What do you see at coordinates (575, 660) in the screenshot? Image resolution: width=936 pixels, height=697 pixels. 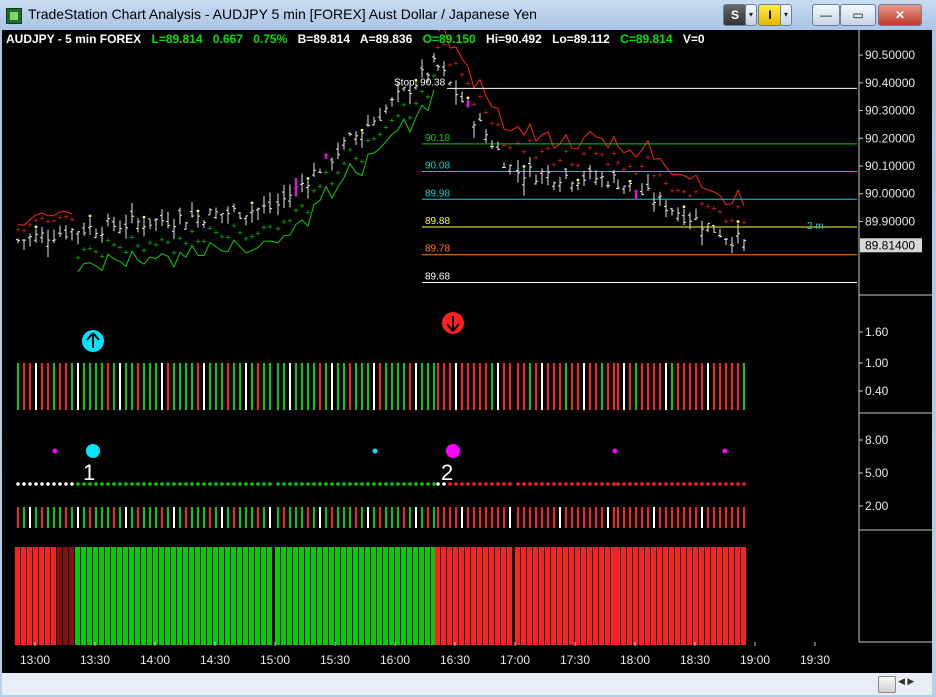 I see `time-tick-label: 17:30` at bounding box center [575, 660].